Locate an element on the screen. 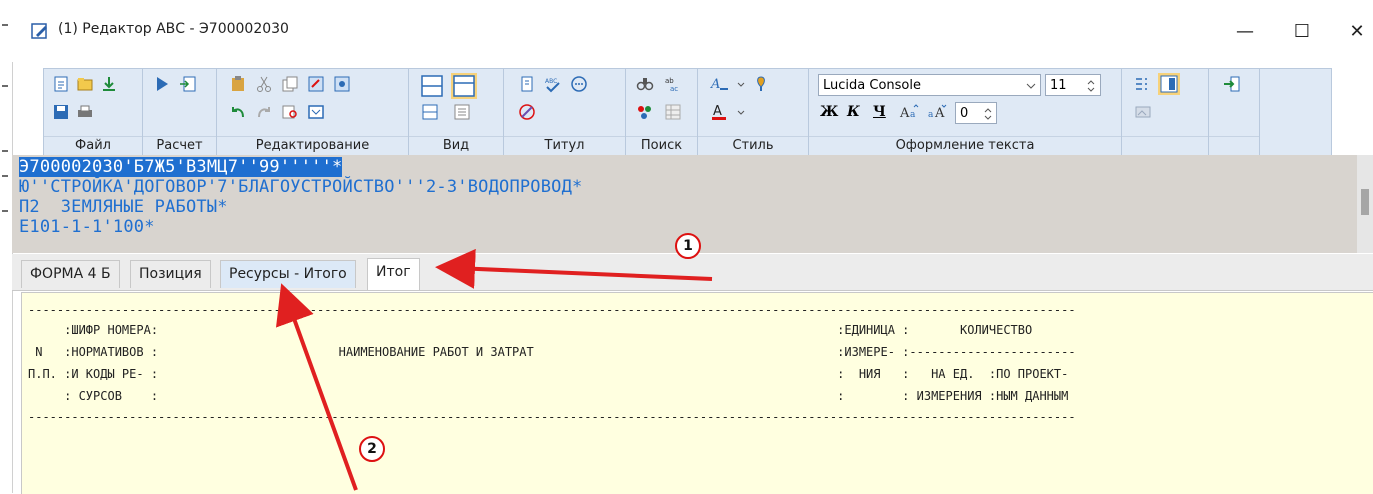  split-view-active-icon is located at coordinates (464, 86).